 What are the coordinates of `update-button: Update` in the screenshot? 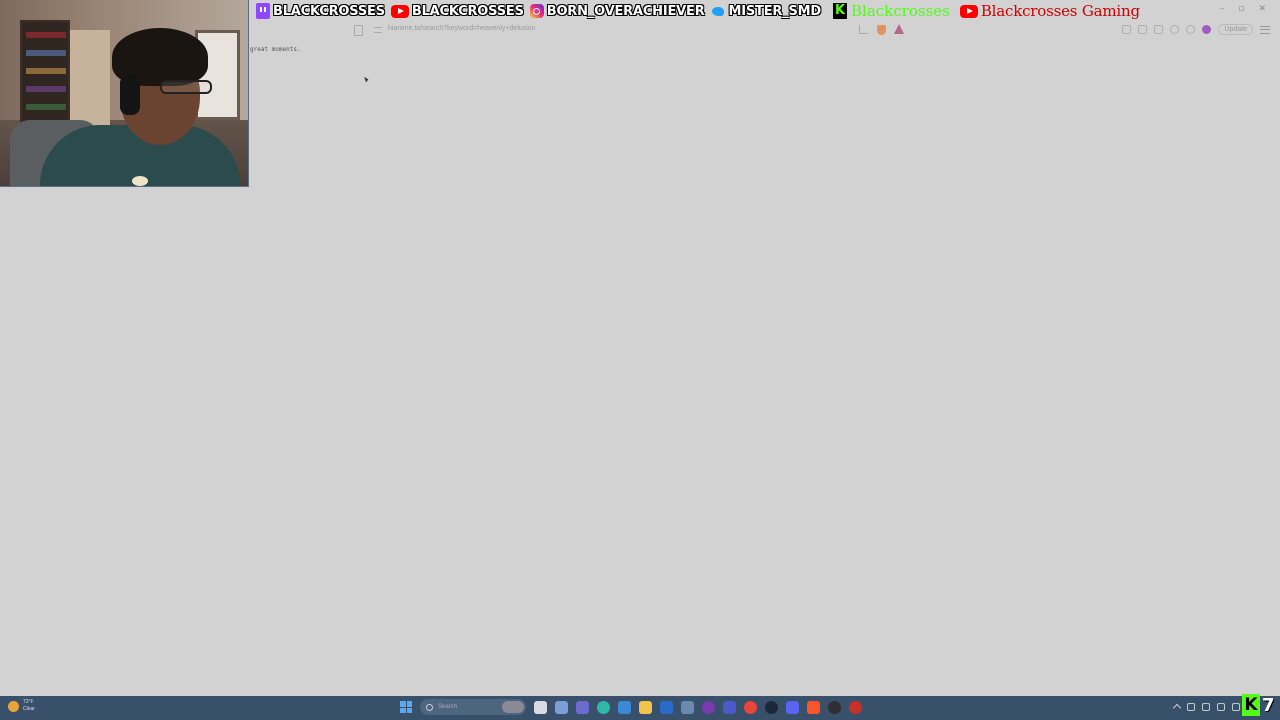 It's located at (1235, 29).